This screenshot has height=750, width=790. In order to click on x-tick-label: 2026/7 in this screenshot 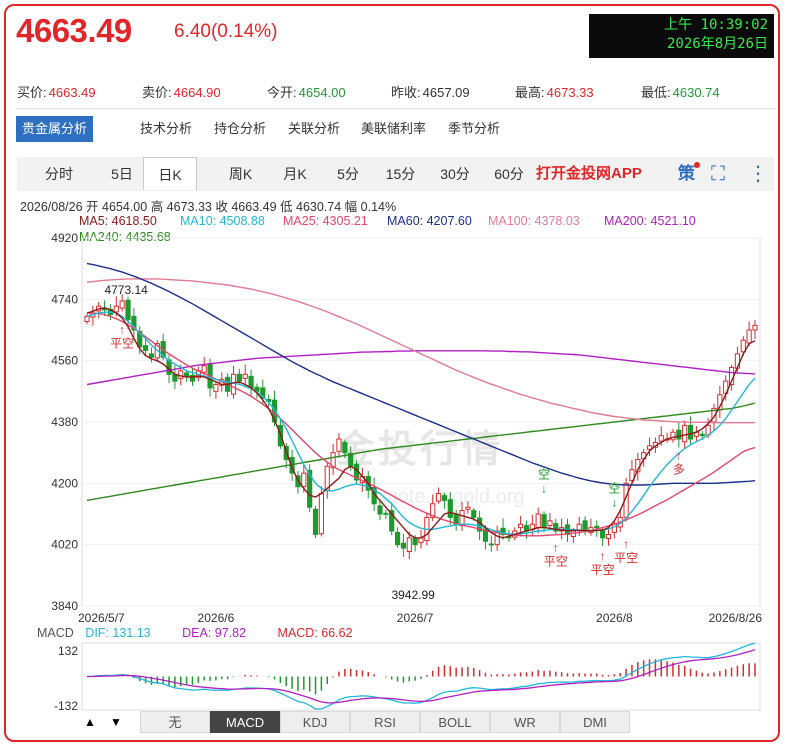, I will do `click(415, 618)`.